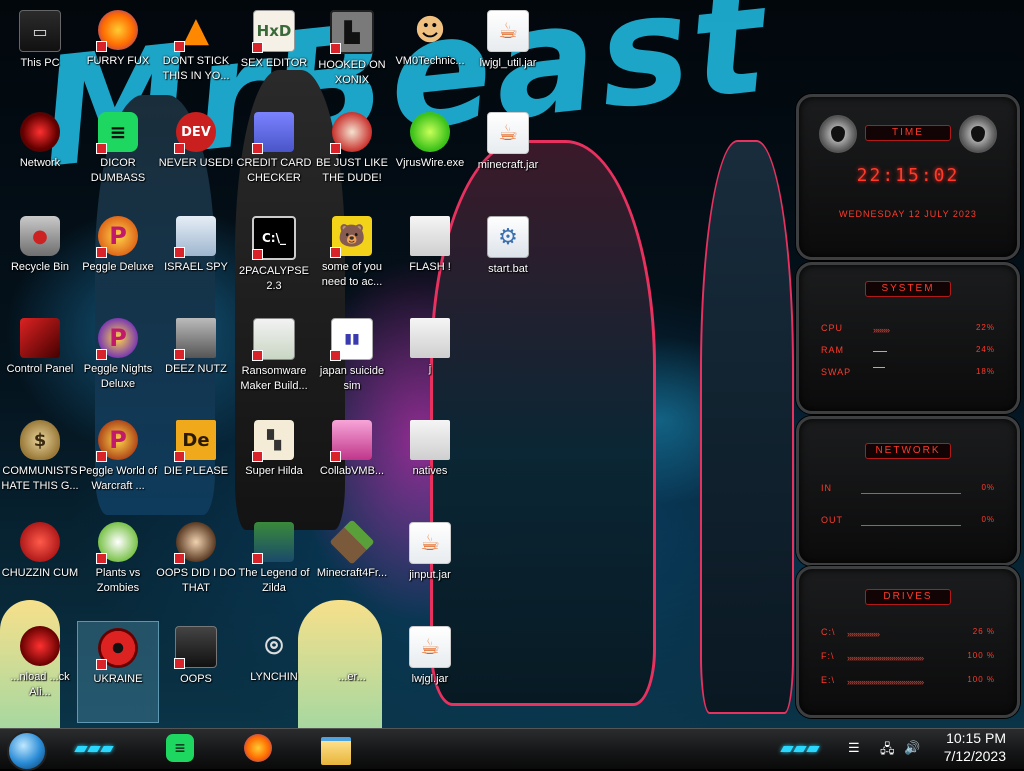 Image resolution: width=1024 pixels, height=771 pixels. What do you see at coordinates (981, 679) in the screenshot?
I see `drive-e-value: 100 %` at bounding box center [981, 679].